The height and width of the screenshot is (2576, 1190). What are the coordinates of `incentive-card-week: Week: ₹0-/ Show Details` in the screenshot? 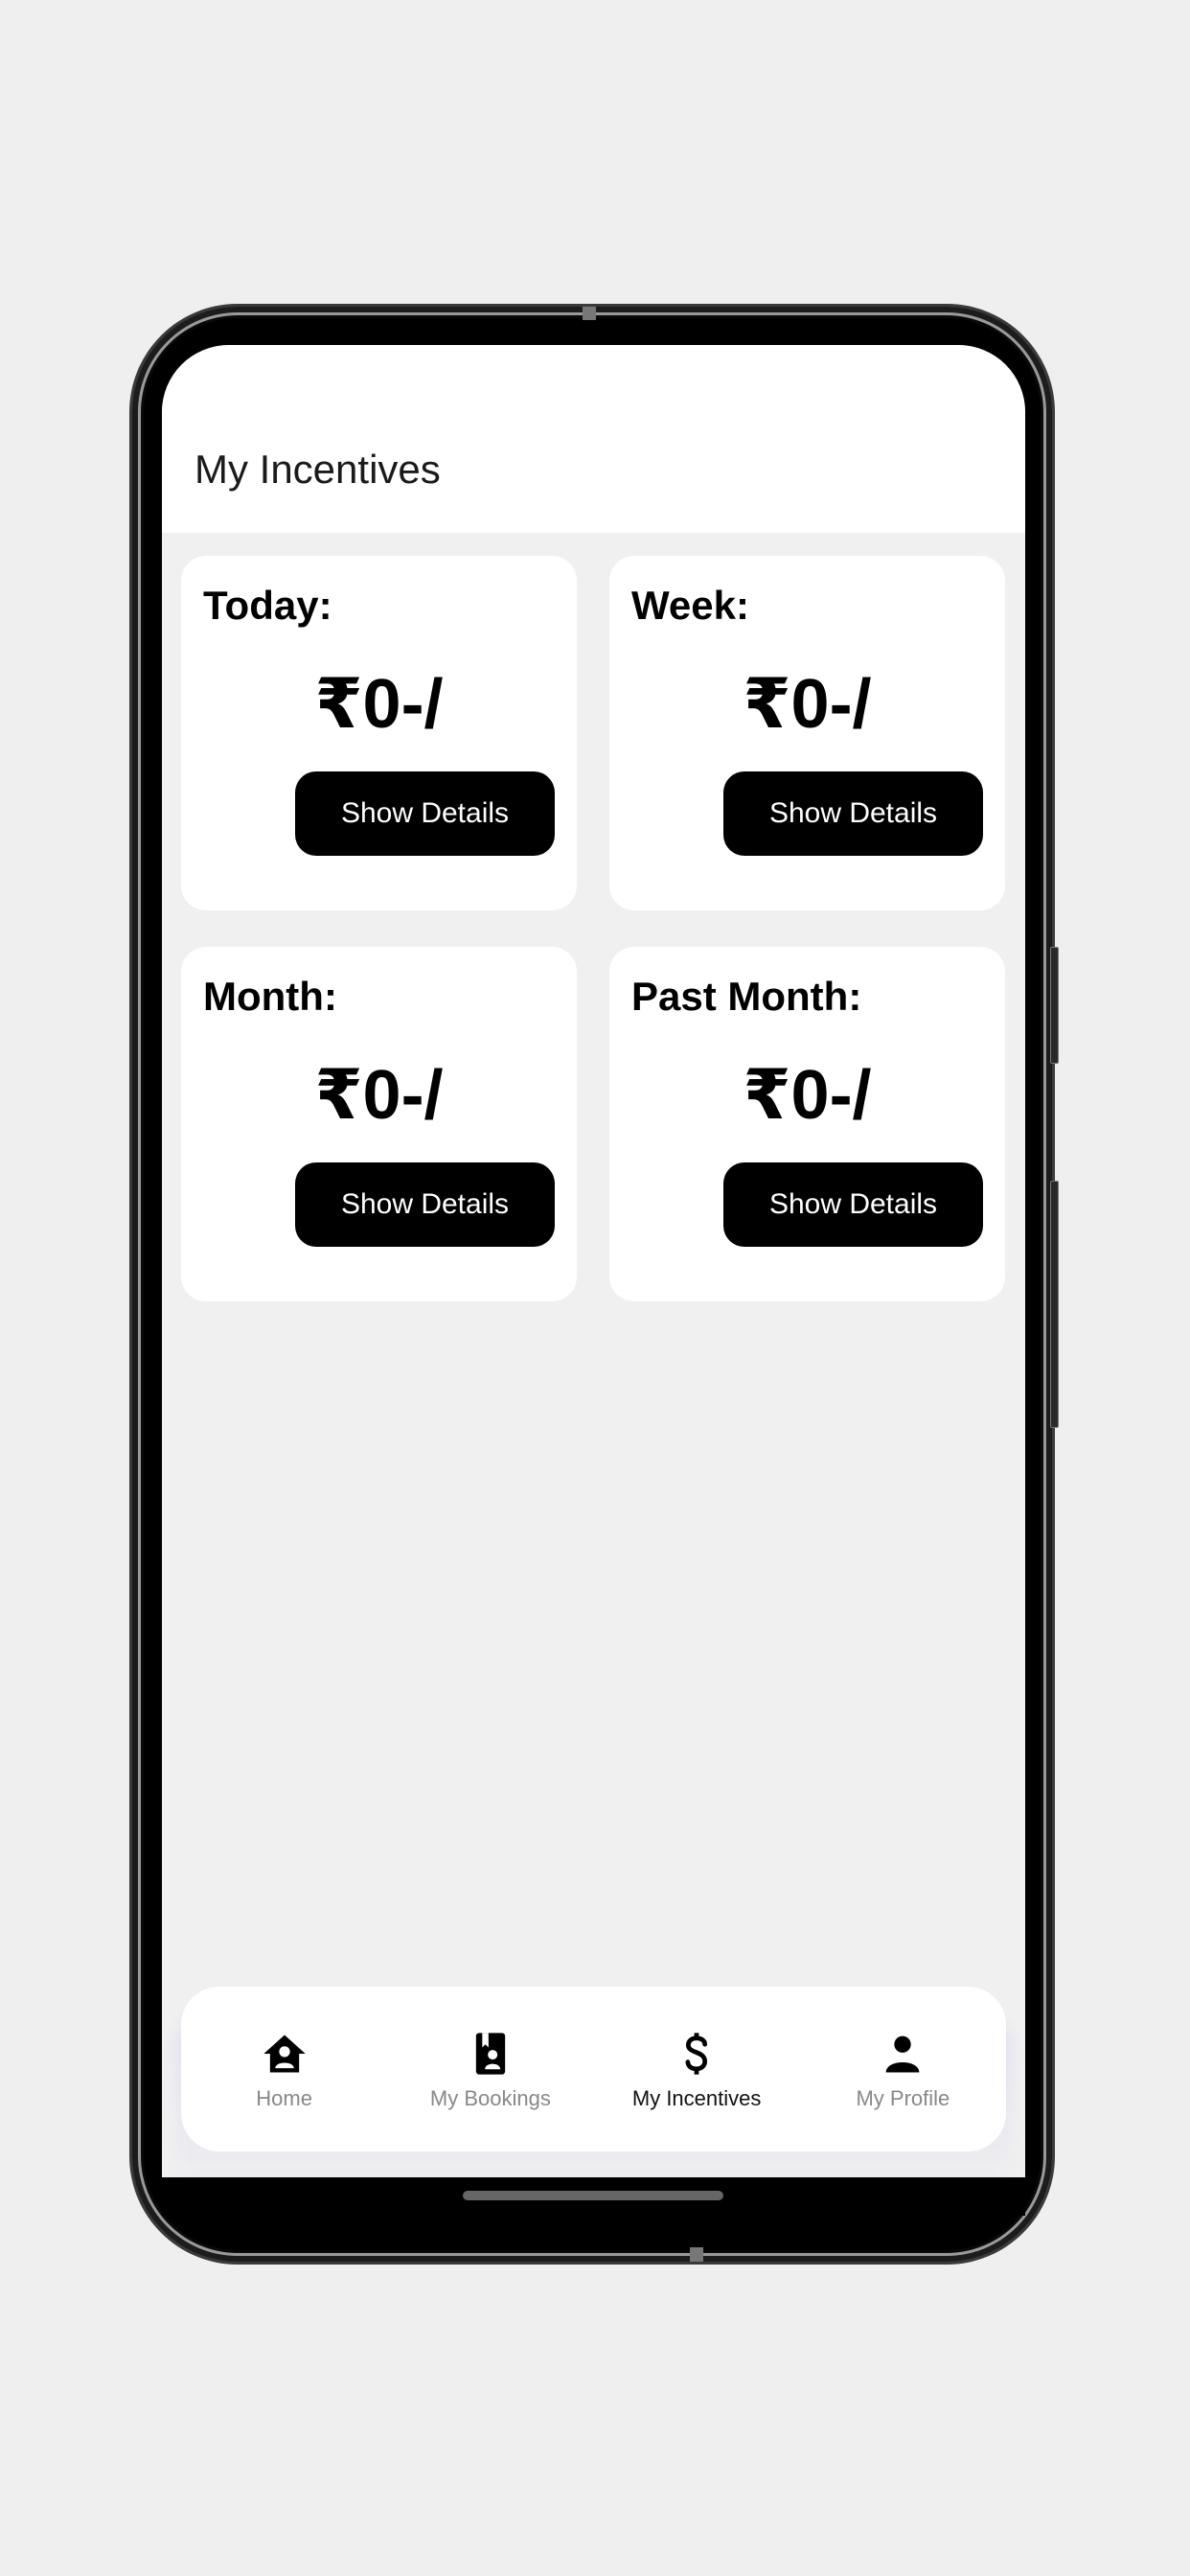 It's located at (807, 733).